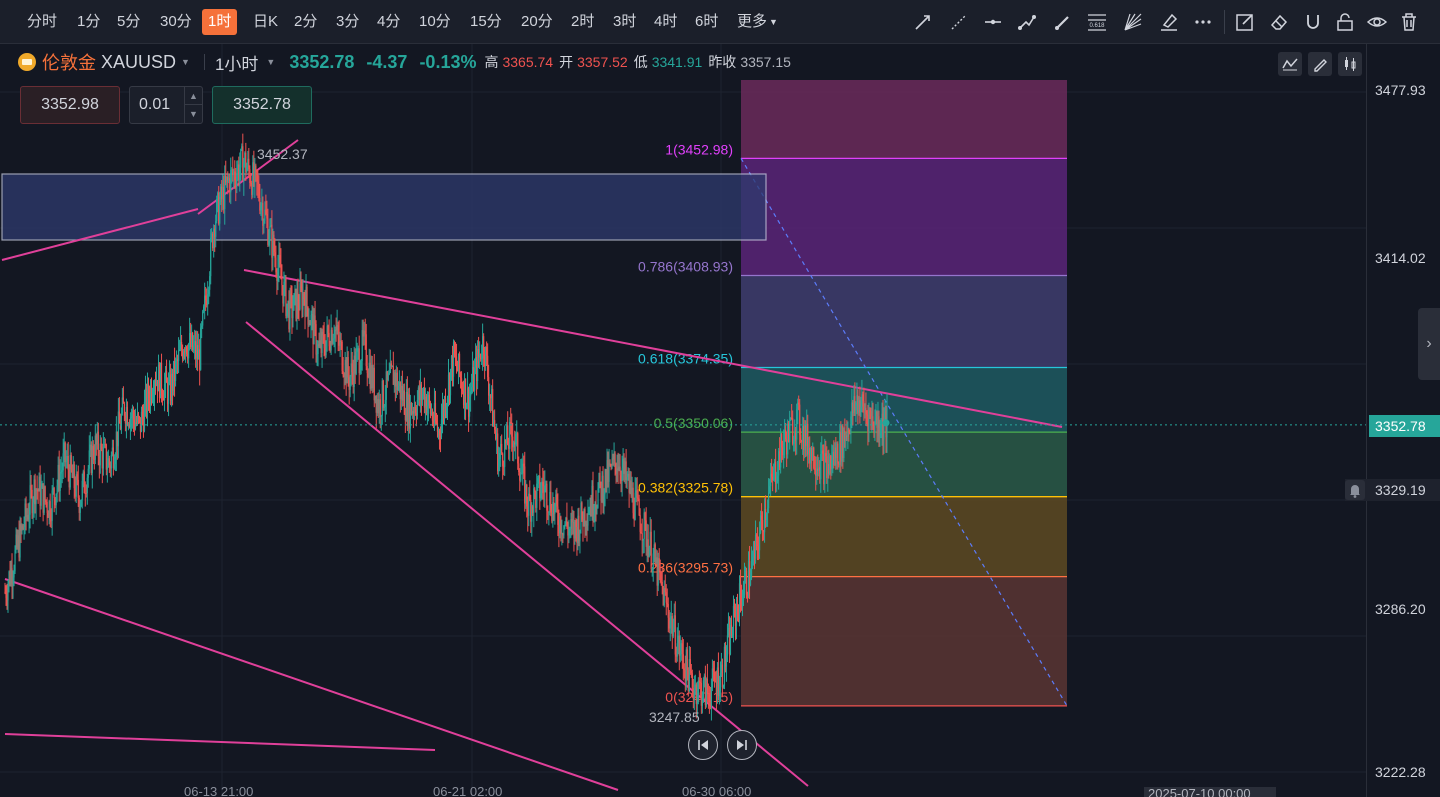 This screenshot has height=797, width=1440. What do you see at coordinates (176, 22) in the screenshot?
I see `timeframe-3: 30分` at bounding box center [176, 22].